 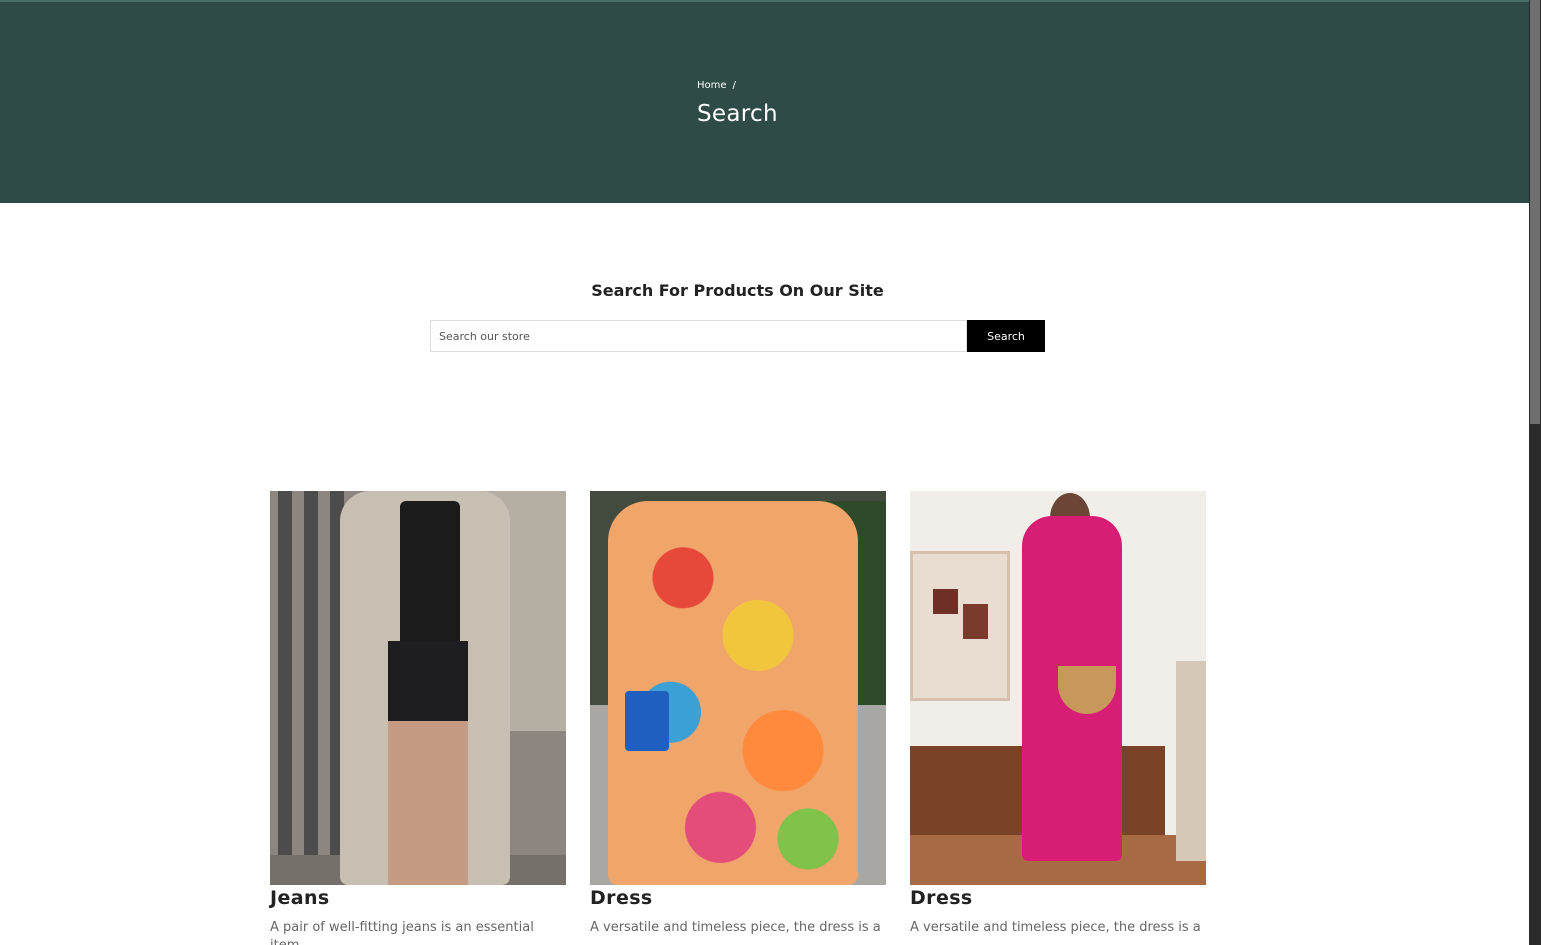 I want to click on image-handbag, so click(x=647, y=721).